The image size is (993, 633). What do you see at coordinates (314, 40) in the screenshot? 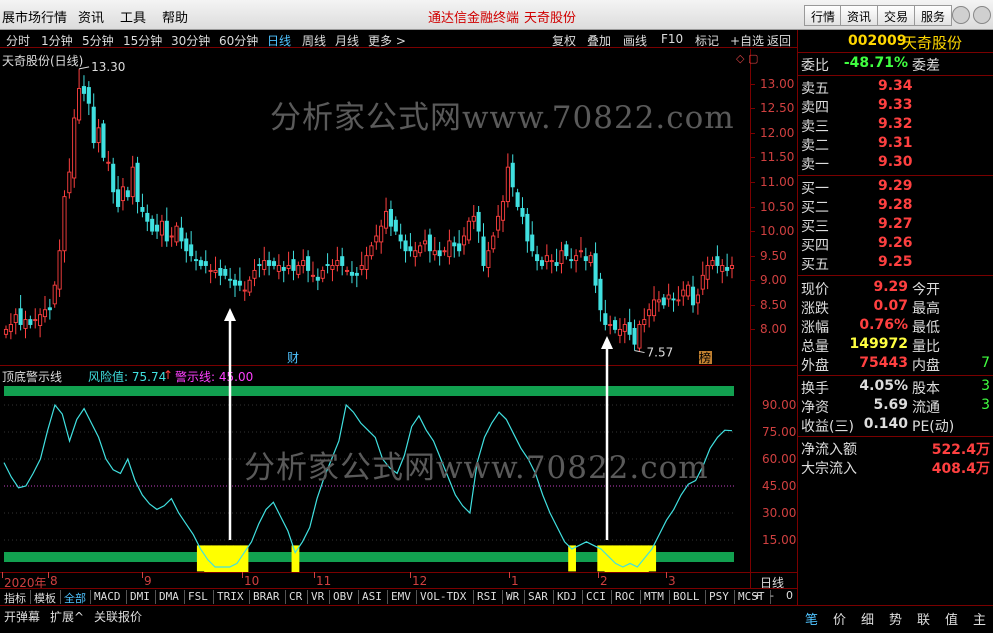
I see `period-weekly: 周线` at bounding box center [314, 40].